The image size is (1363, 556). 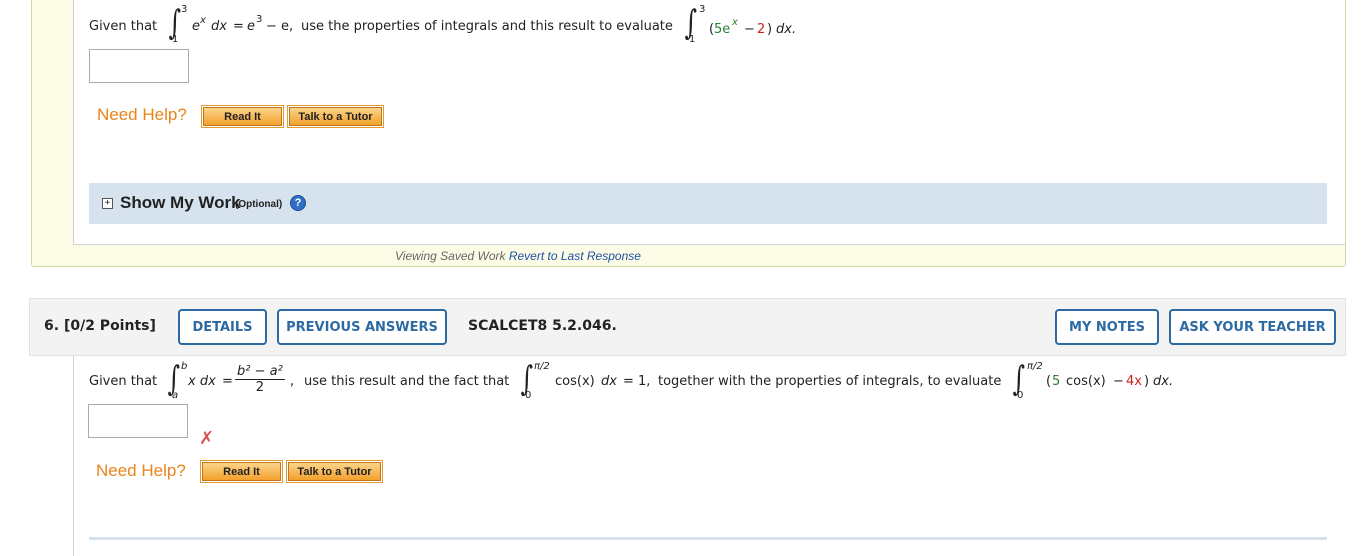 What do you see at coordinates (184, 9) in the screenshot?
I see `q5-int1-upper: 3` at bounding box center [184, 9].